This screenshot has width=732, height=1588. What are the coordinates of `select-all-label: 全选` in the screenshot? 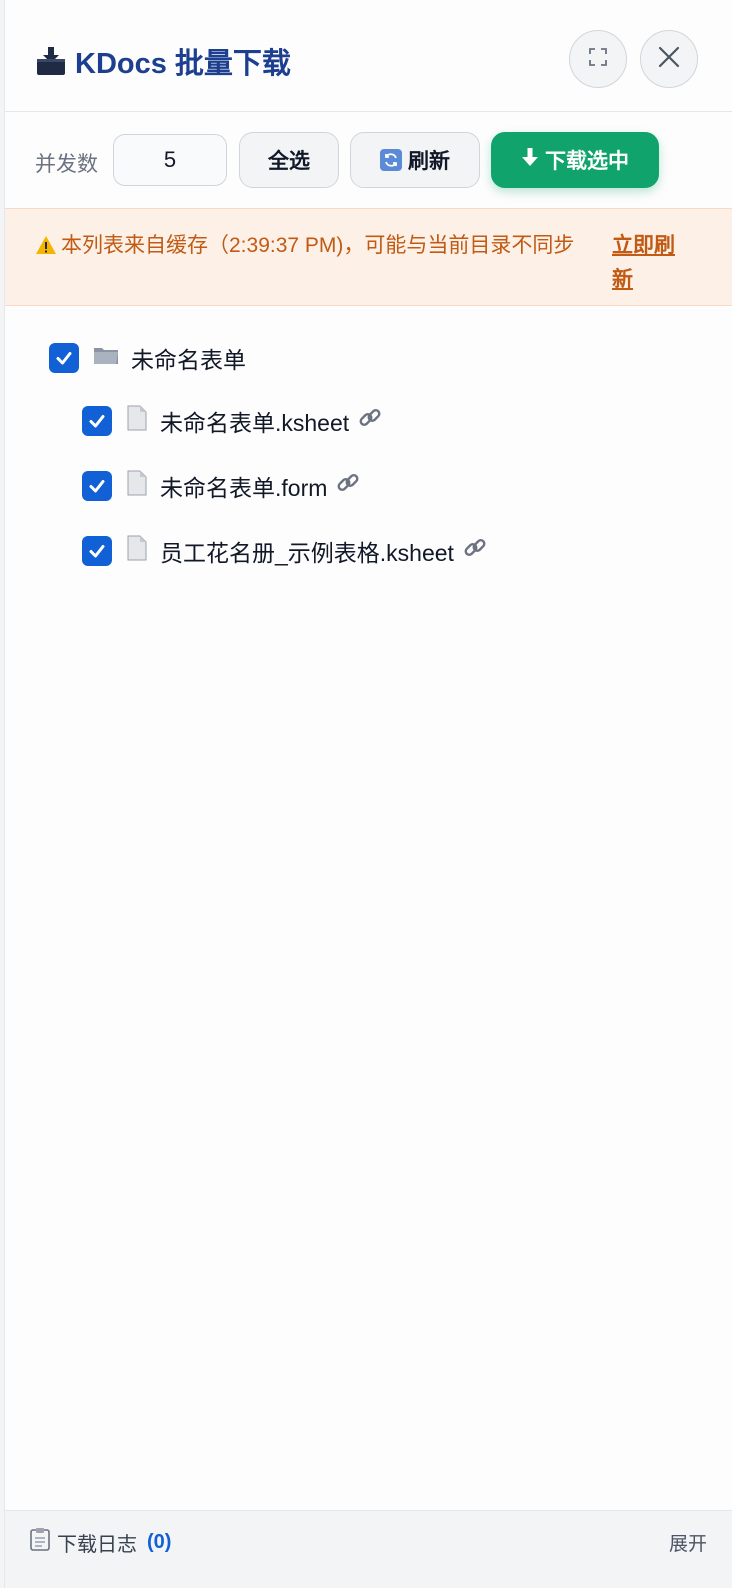 It's located at (289, 161).